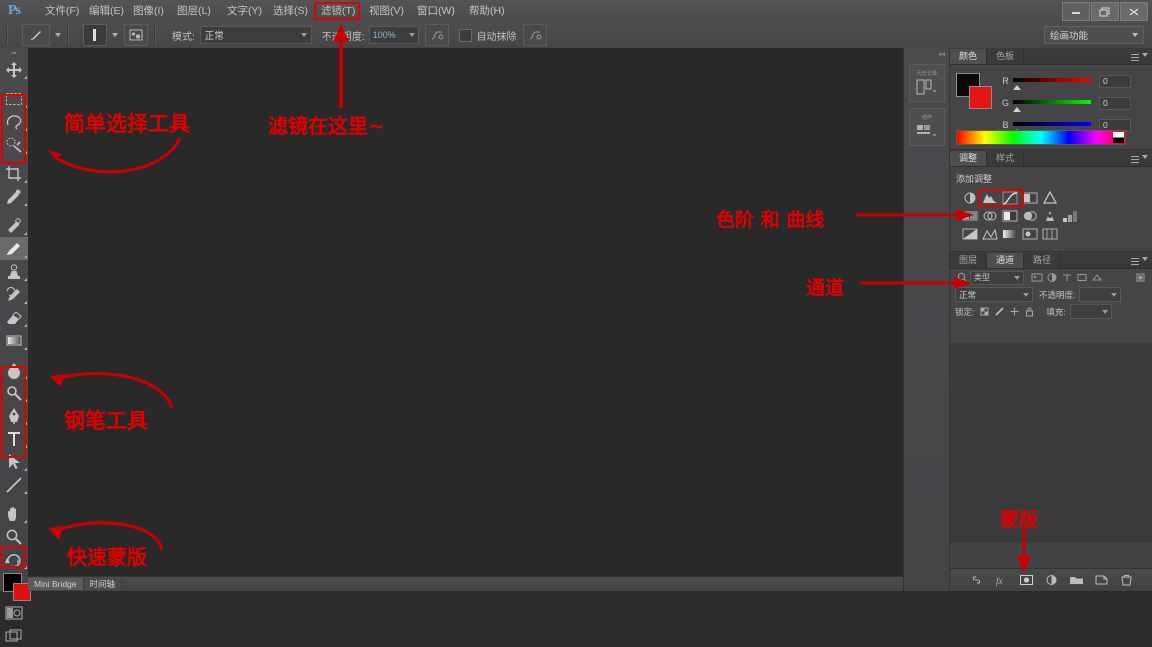  What do you see at coordinates (534, 35) in the screenshot?
I see `airbrush-icon` at bounding box center [534, 35].